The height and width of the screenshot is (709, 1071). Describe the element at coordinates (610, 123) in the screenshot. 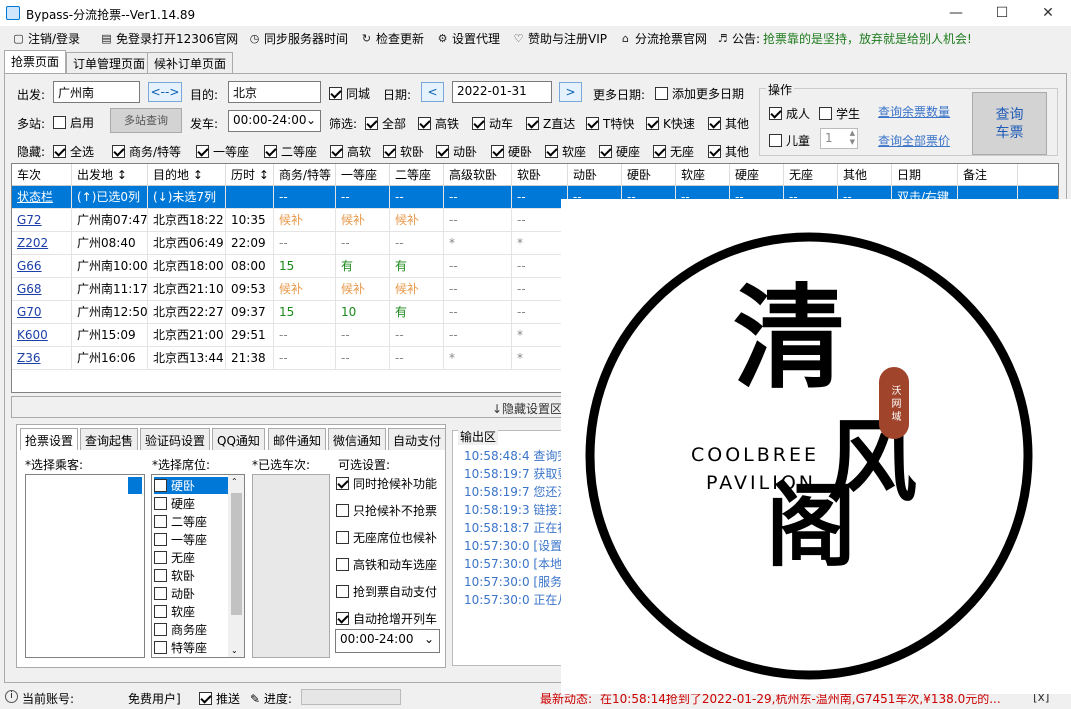

I see `filter-t: T特快` at that location.